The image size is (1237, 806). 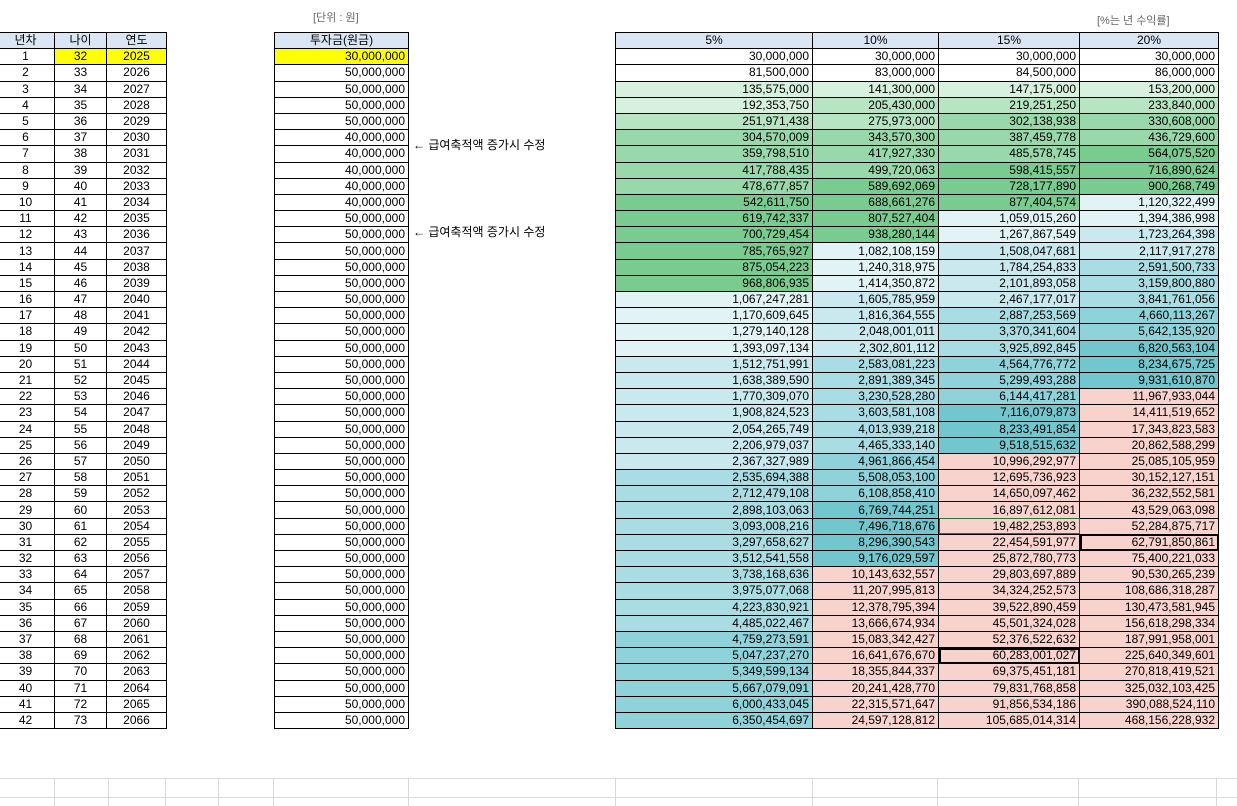 What do you see at coordinates (136, 121) in the screenshot?
I see `cell-calendar-year: 2029` at bounding box center [136, 121].